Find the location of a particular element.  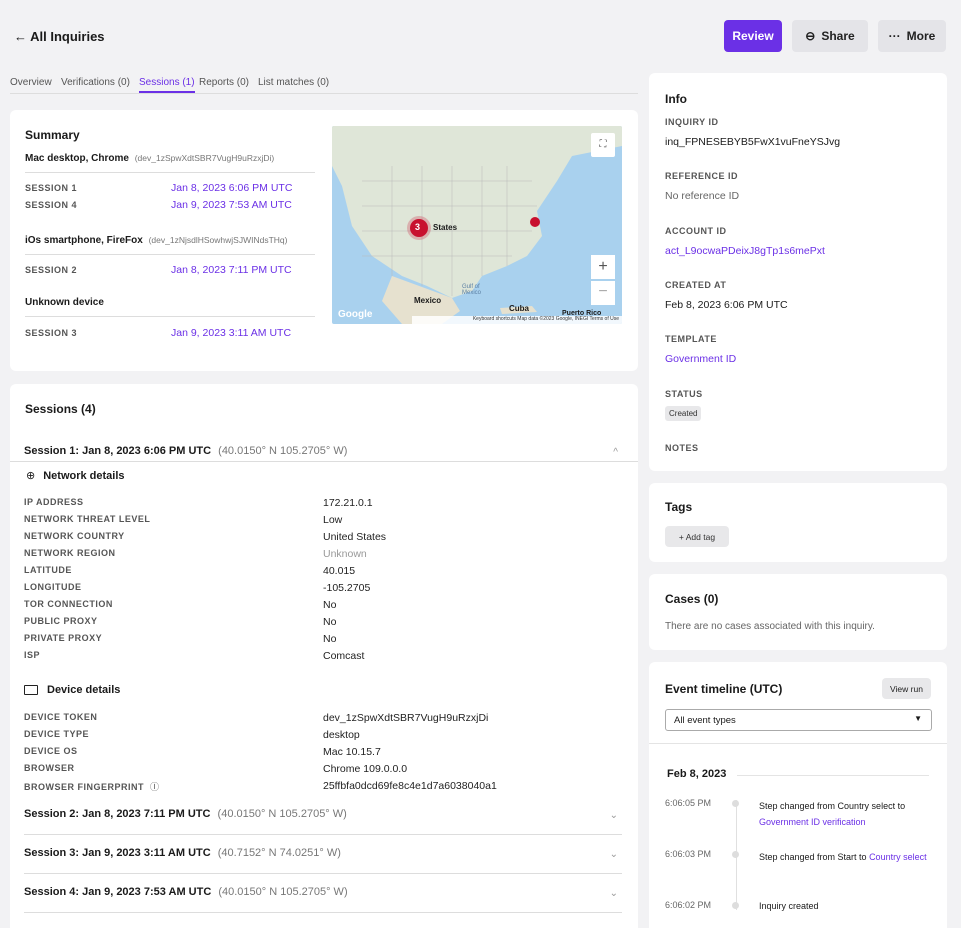

session-label: SESSION 3 is located at coordinates (51, 333).